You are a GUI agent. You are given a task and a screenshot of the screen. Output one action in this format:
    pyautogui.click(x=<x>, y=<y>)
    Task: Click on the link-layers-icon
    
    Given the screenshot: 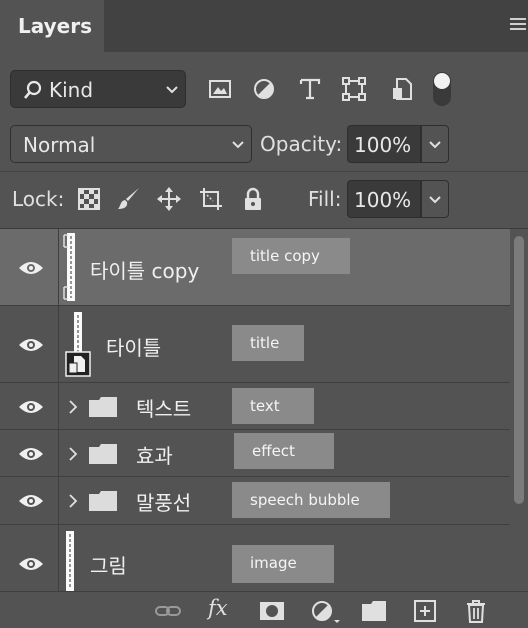 What is the action you would take?
    pyautogui.click(x=168, y=611)
    